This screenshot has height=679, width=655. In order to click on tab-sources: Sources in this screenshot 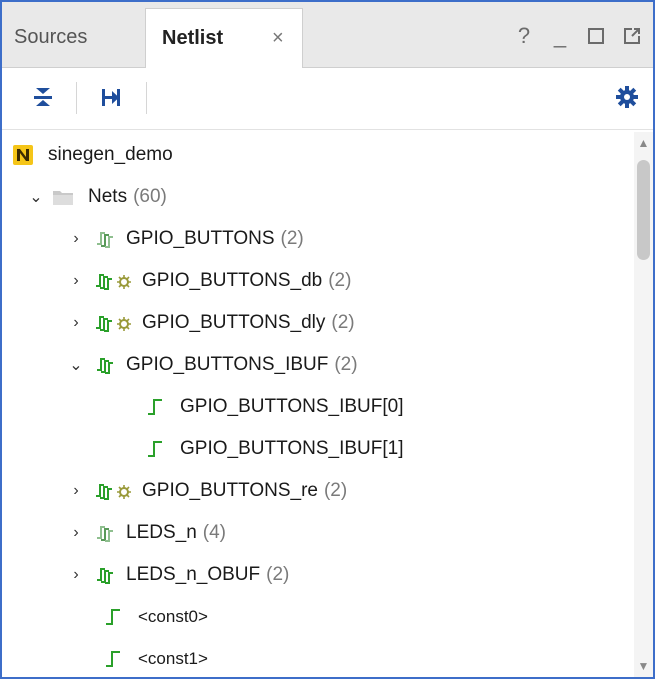, I will do `click(78, 38)`.